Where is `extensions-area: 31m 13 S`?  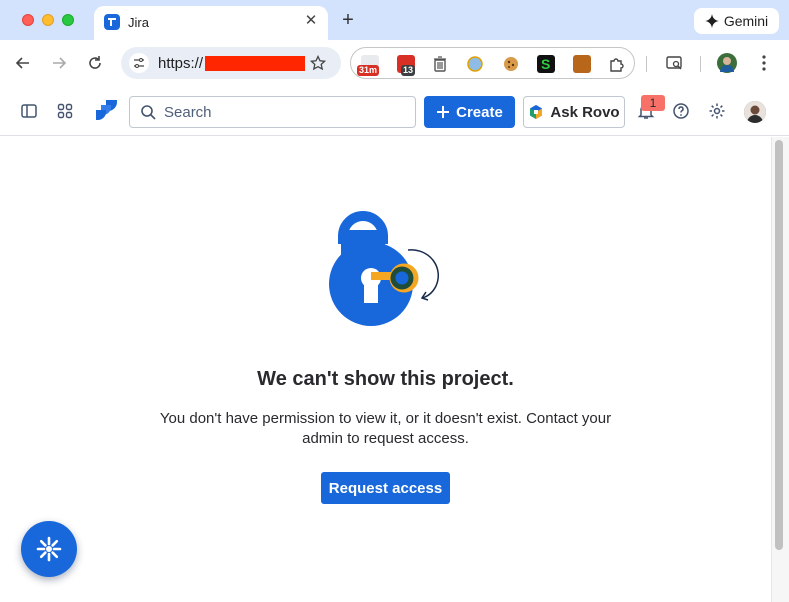 extensions-area: 31m 13 S is located at coordinates (492, 63).